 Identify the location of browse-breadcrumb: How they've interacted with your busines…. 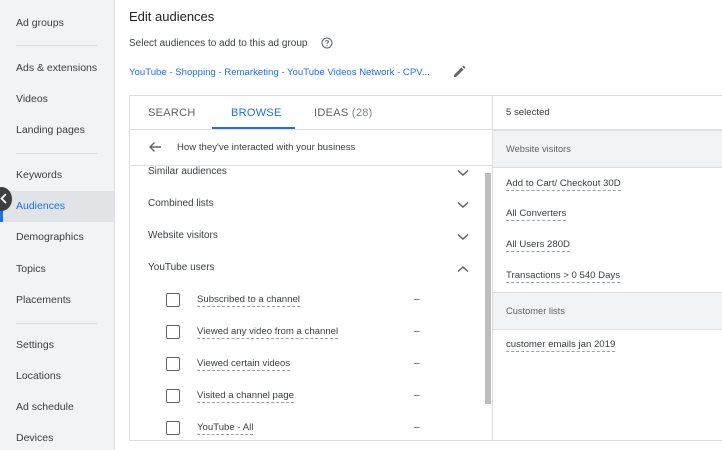
(266, 147).